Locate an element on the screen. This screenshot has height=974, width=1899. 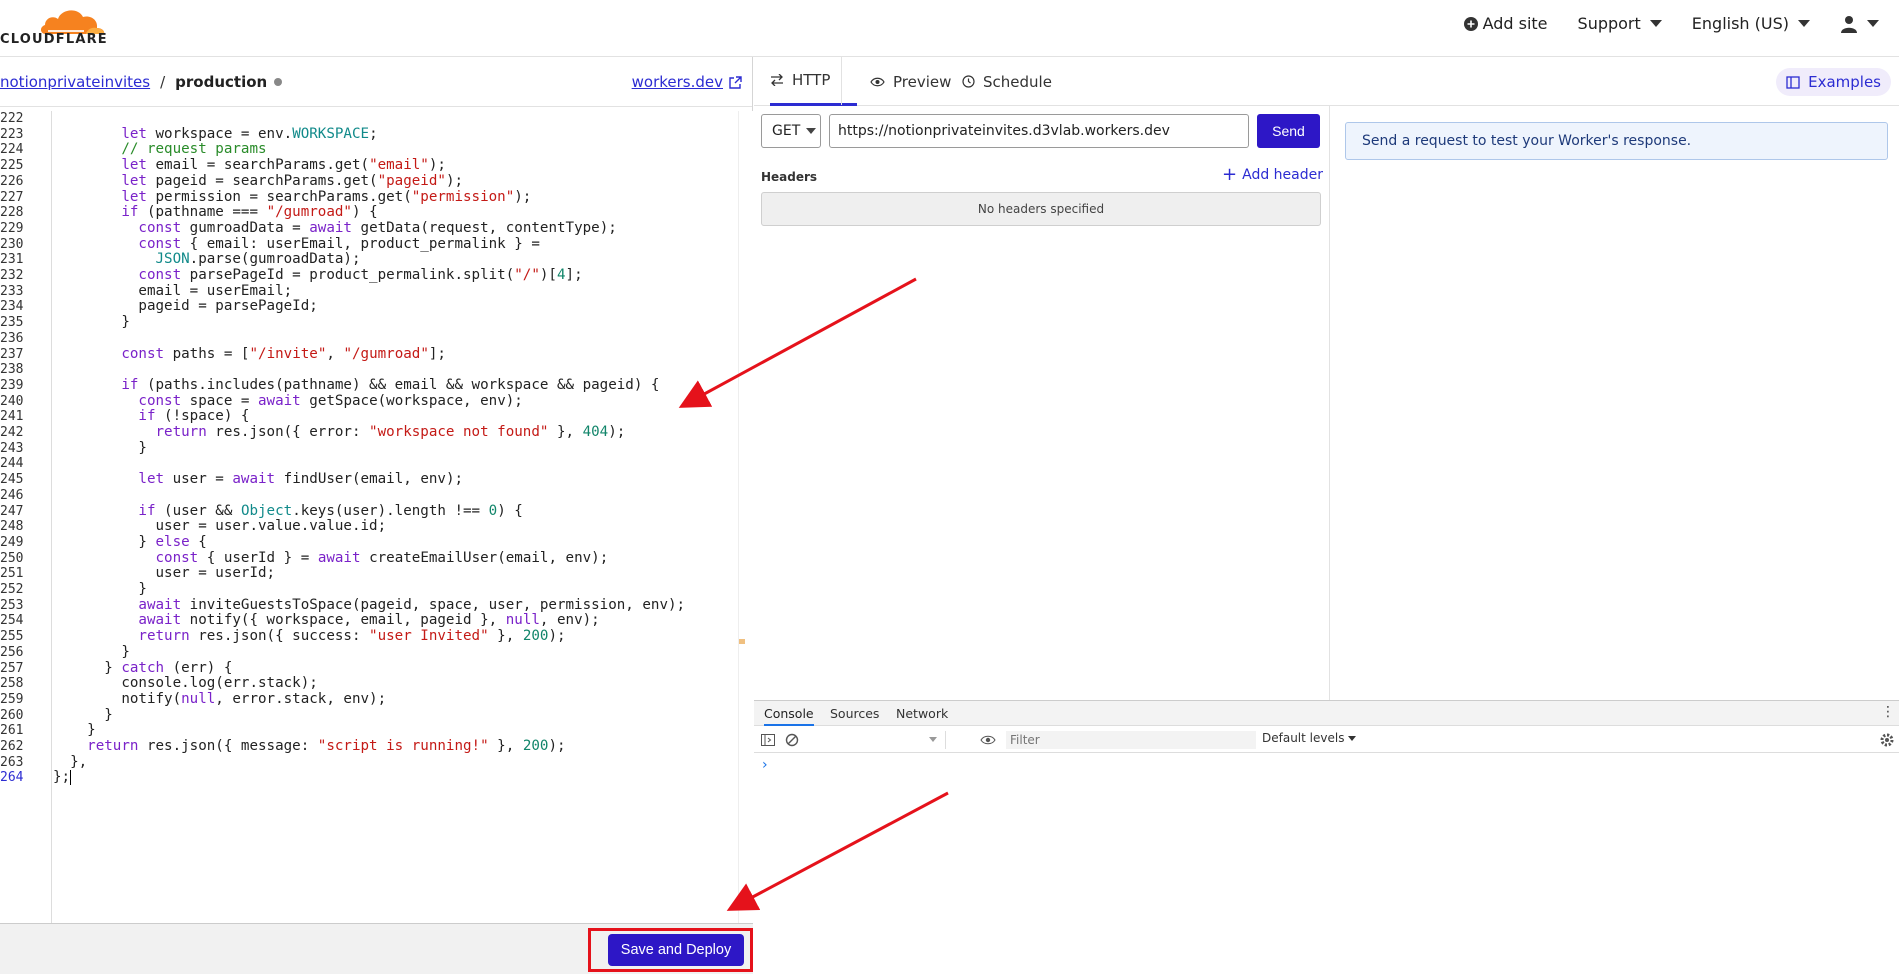
tab-divider is located at coordinates (841, 81).